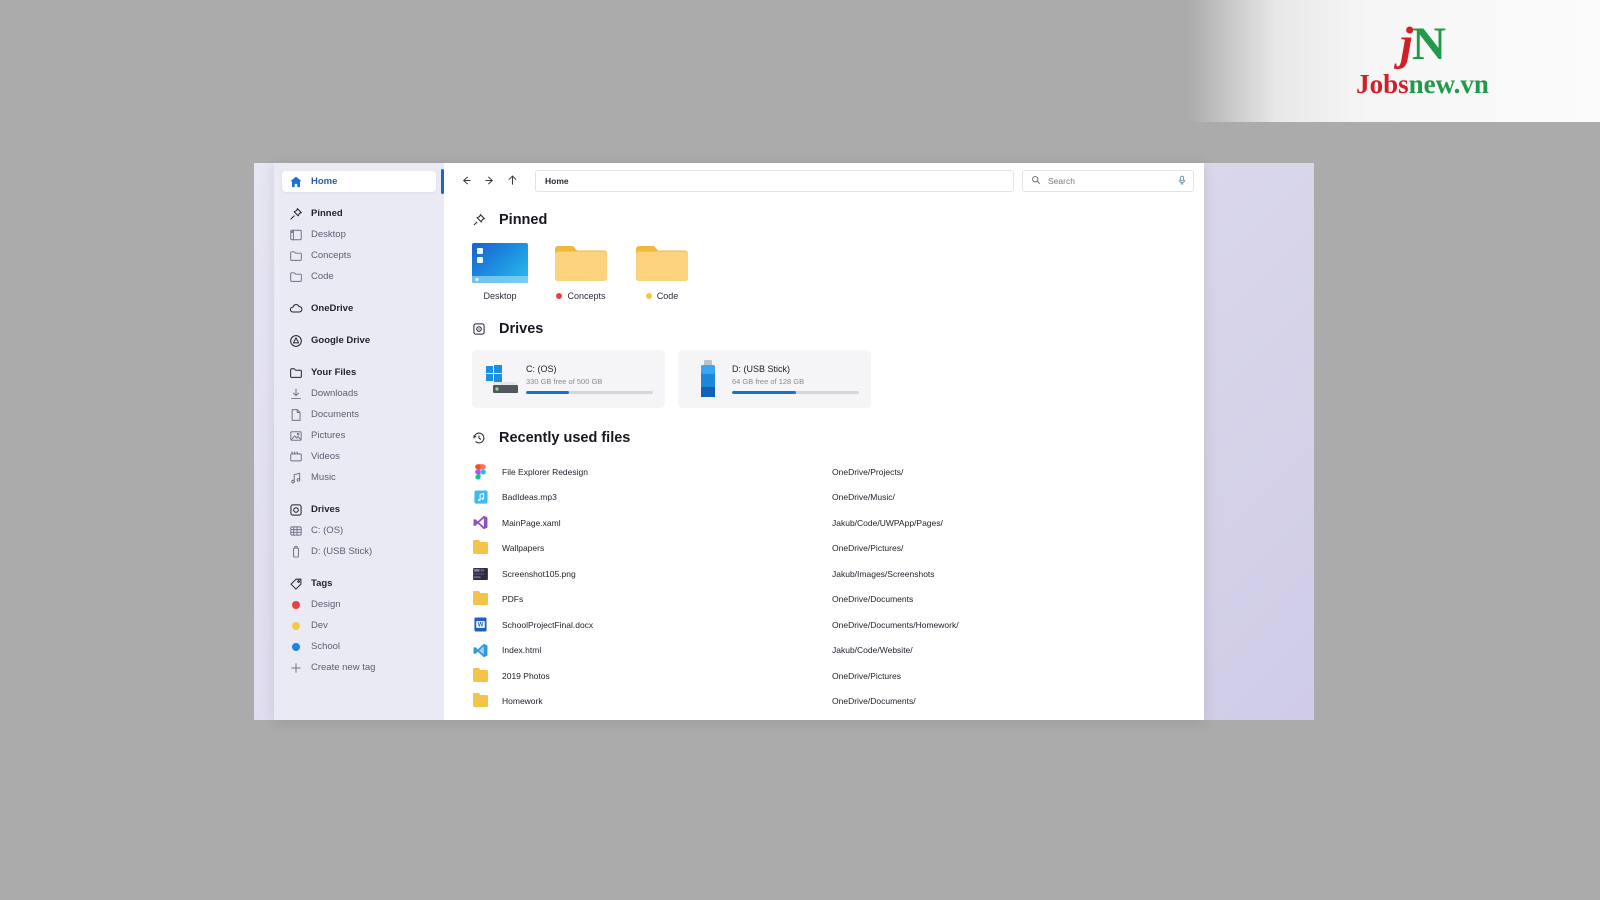 The width and height of the screenshot is (1600, 900). Describe the element at coordinates (874, 701) in the screenshot. I see `recent-file-path: OneDrive/Documents/` at that location.